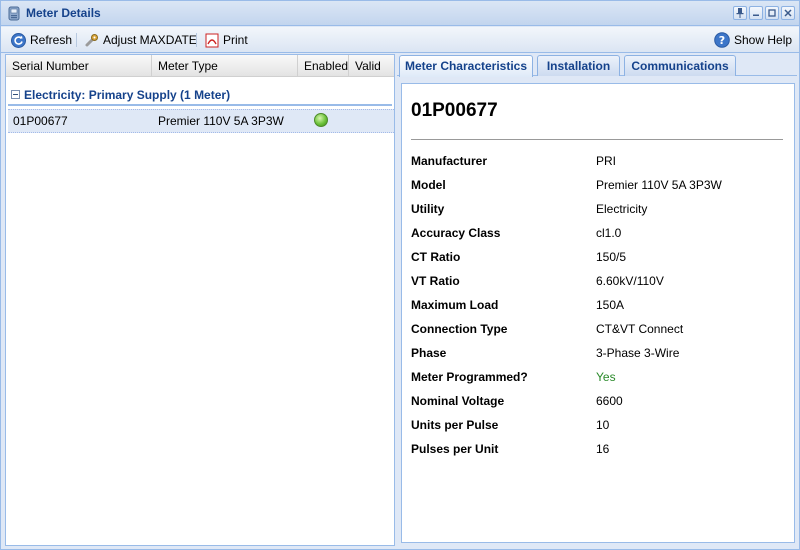 This screenshot has height=550, width=800. I want to click on close-button, so click(788, 13).